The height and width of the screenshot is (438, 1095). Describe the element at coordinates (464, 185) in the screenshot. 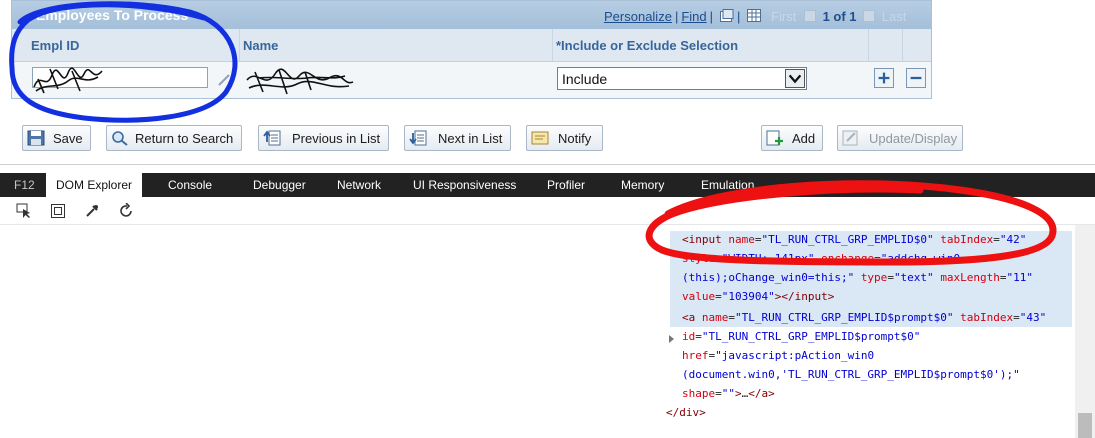

I see `tab-ui-responsiveness: UI Responsiveness` at that location.